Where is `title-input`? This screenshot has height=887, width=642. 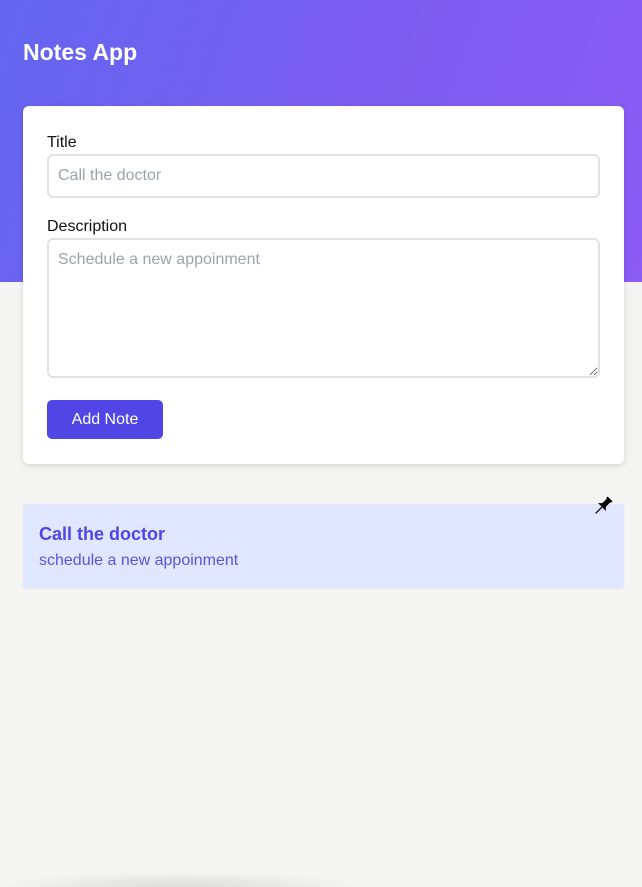 title-input is located at coordinates (323, 176).